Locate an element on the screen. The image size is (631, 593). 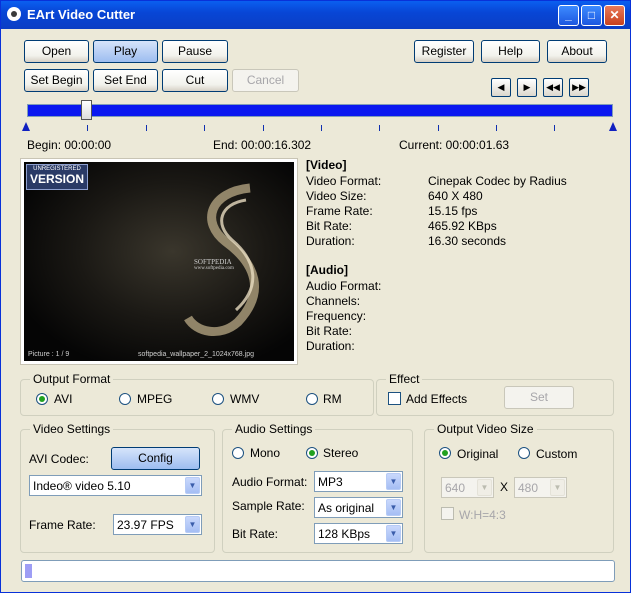
video-info-header: [Video] is located at coordinates (326, 165).